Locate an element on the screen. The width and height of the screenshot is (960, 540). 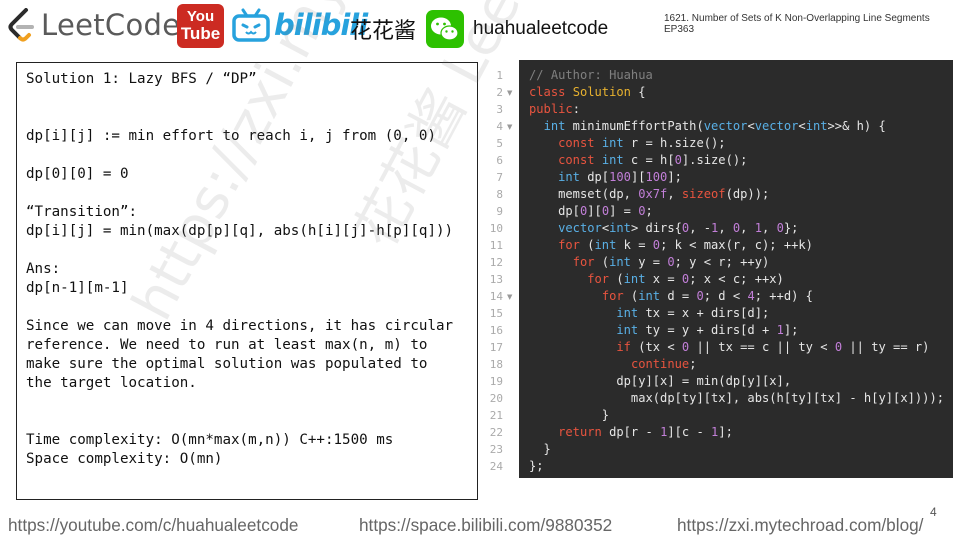
line-number: 12 is located at coordinates (496, 262).